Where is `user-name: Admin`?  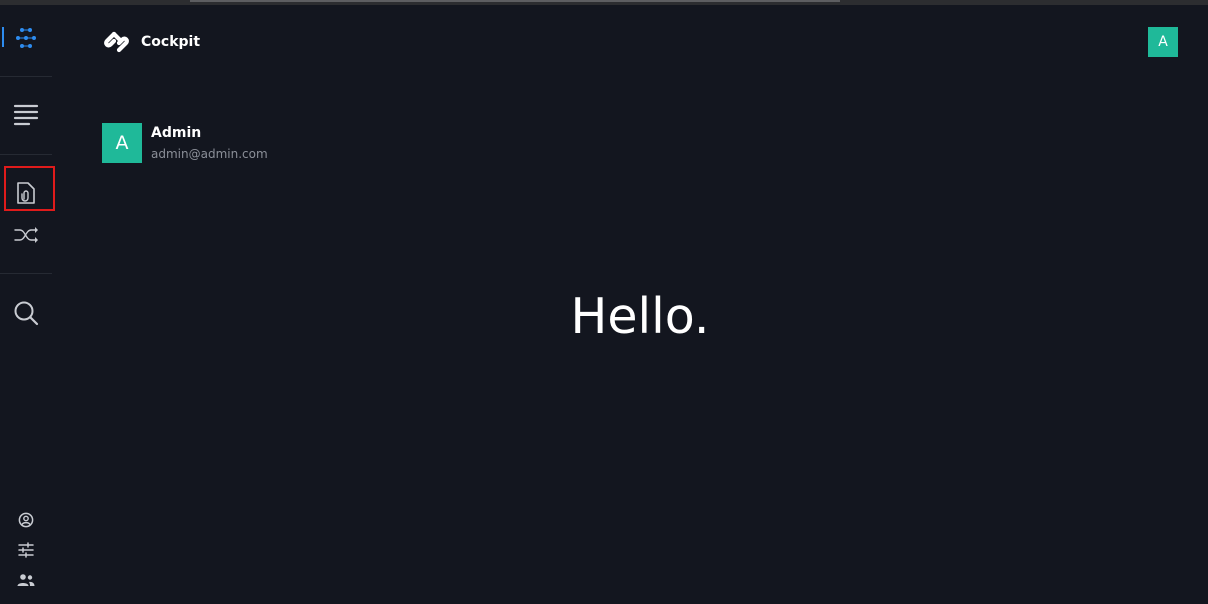
user-name: Admin is located at coordinates (176, 133).